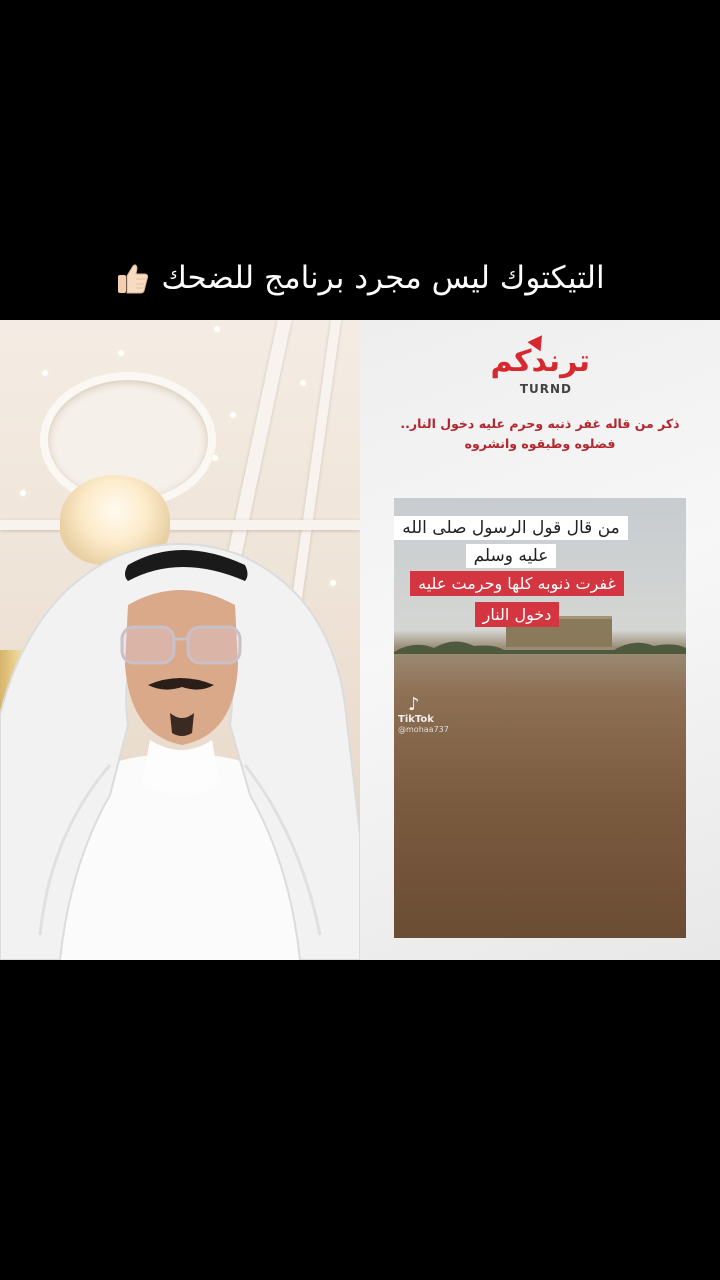  I want to click on tiktok-label: TikTok, so click(416, 719).